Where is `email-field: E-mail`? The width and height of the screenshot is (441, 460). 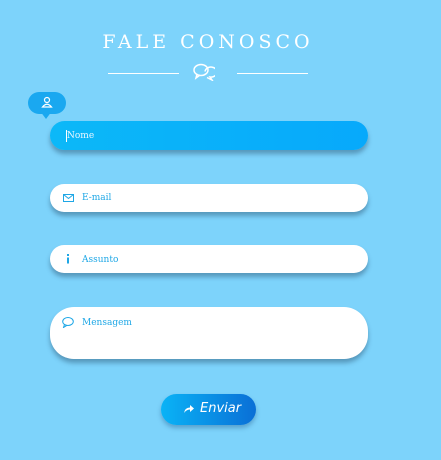
email-field: E-mail is located at coordinates (209, 198).